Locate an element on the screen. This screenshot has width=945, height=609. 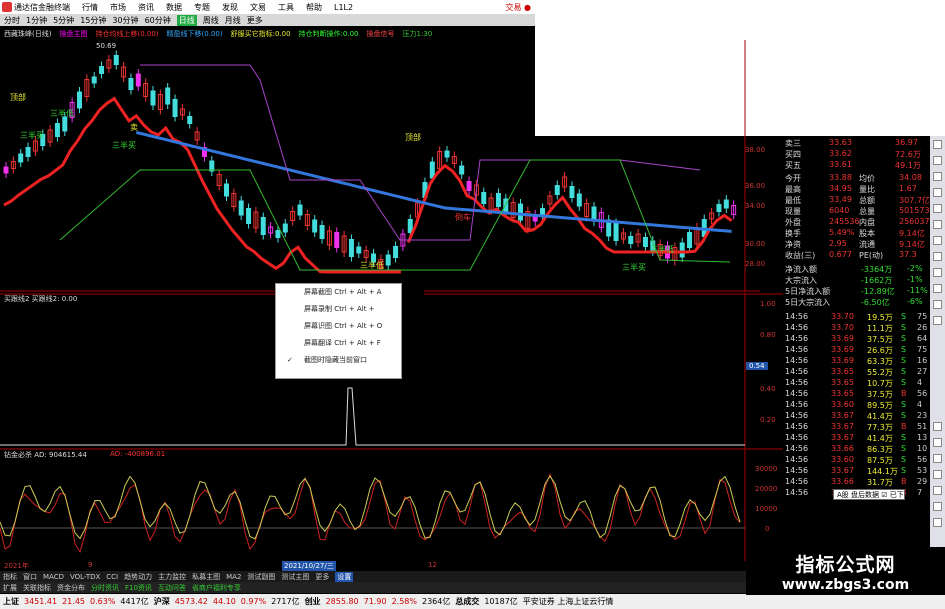
info-tab: 互动问答 is located at coordinates (172, 588).